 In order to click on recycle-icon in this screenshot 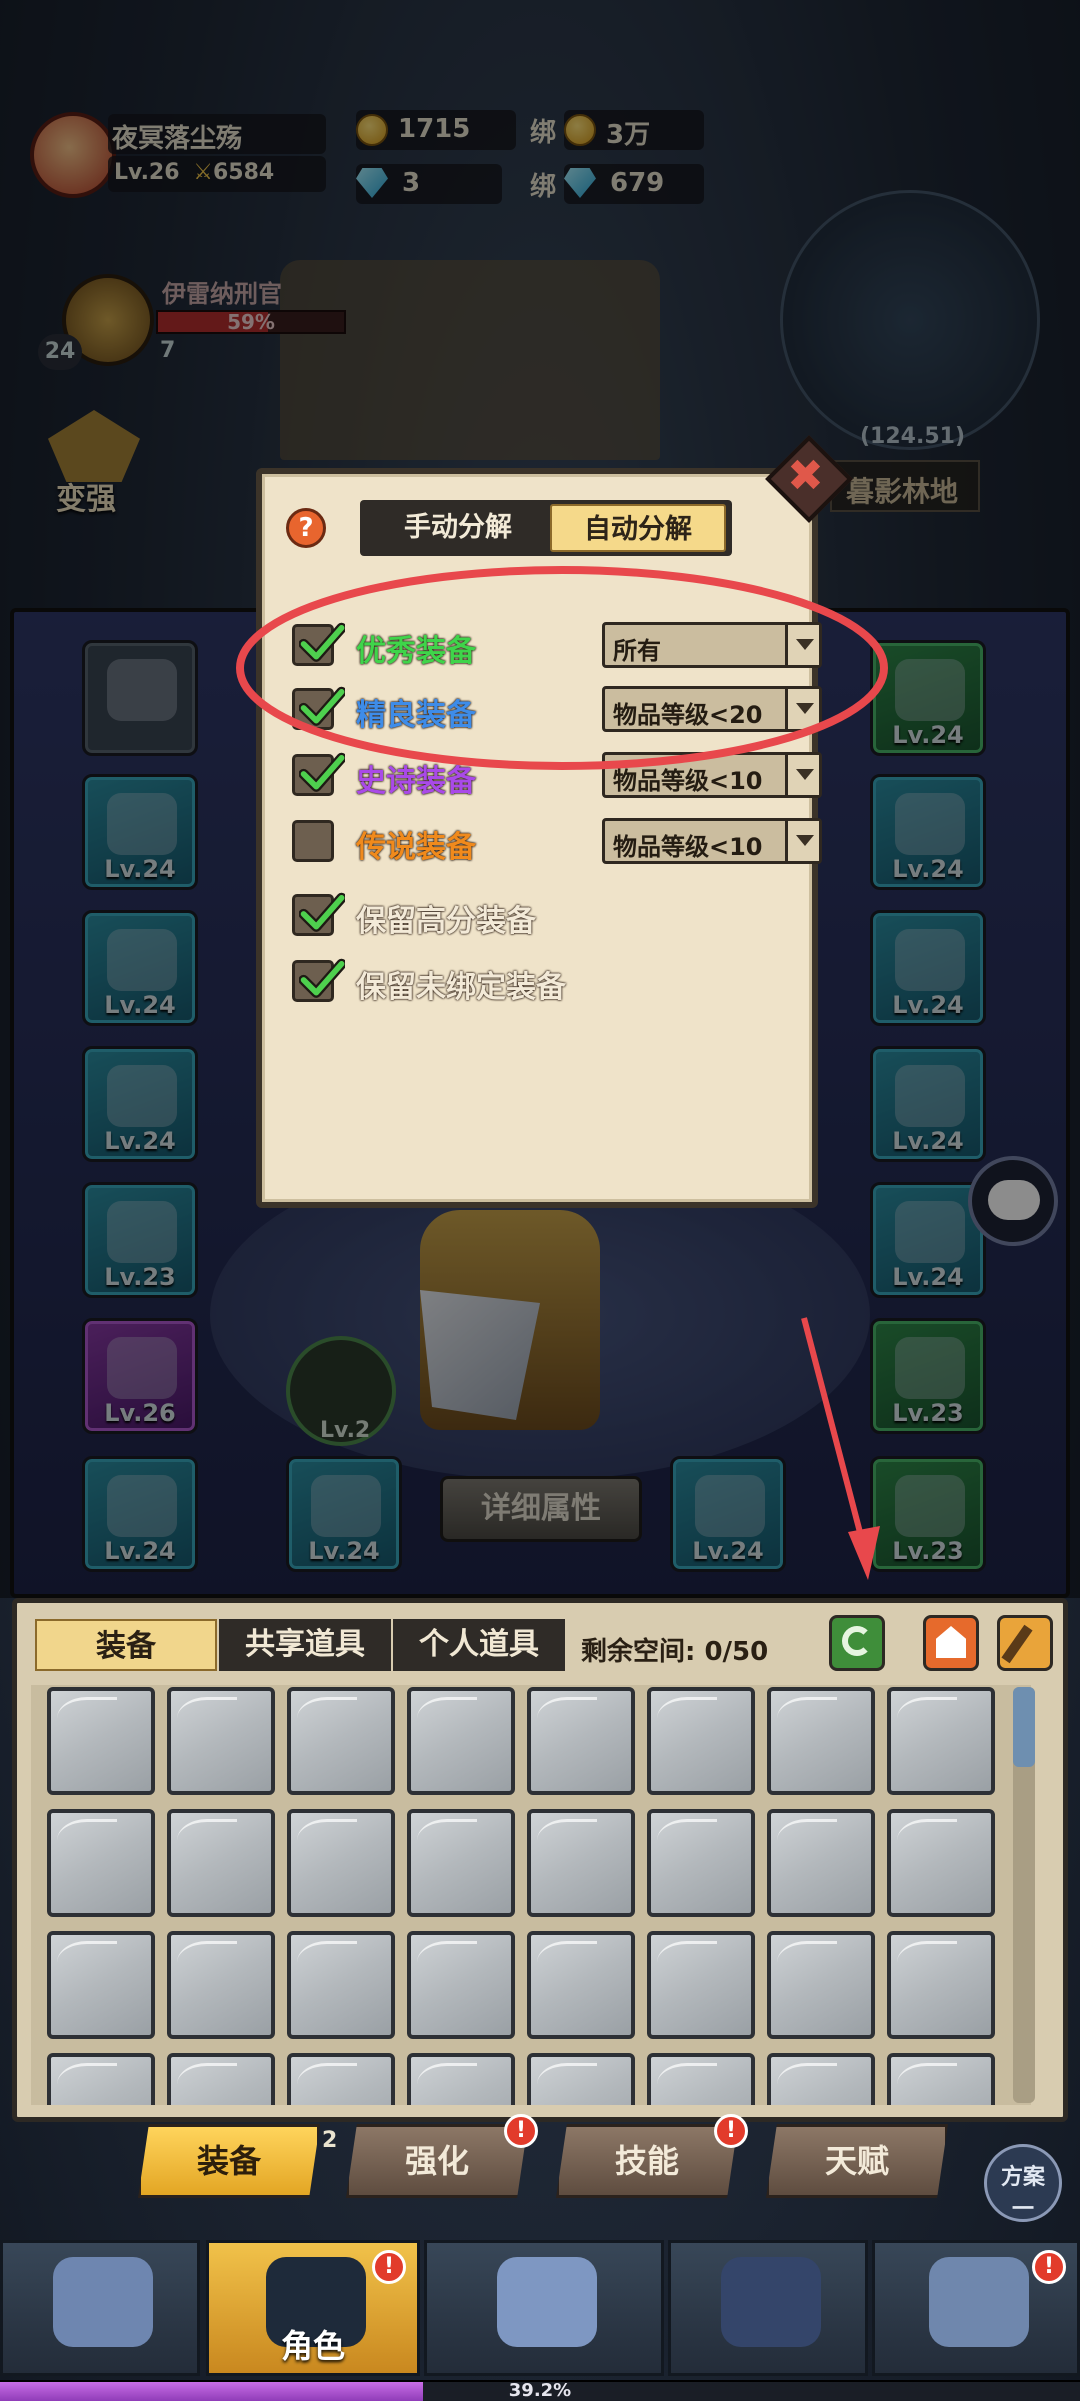, I will do `click(857, 1641)`.